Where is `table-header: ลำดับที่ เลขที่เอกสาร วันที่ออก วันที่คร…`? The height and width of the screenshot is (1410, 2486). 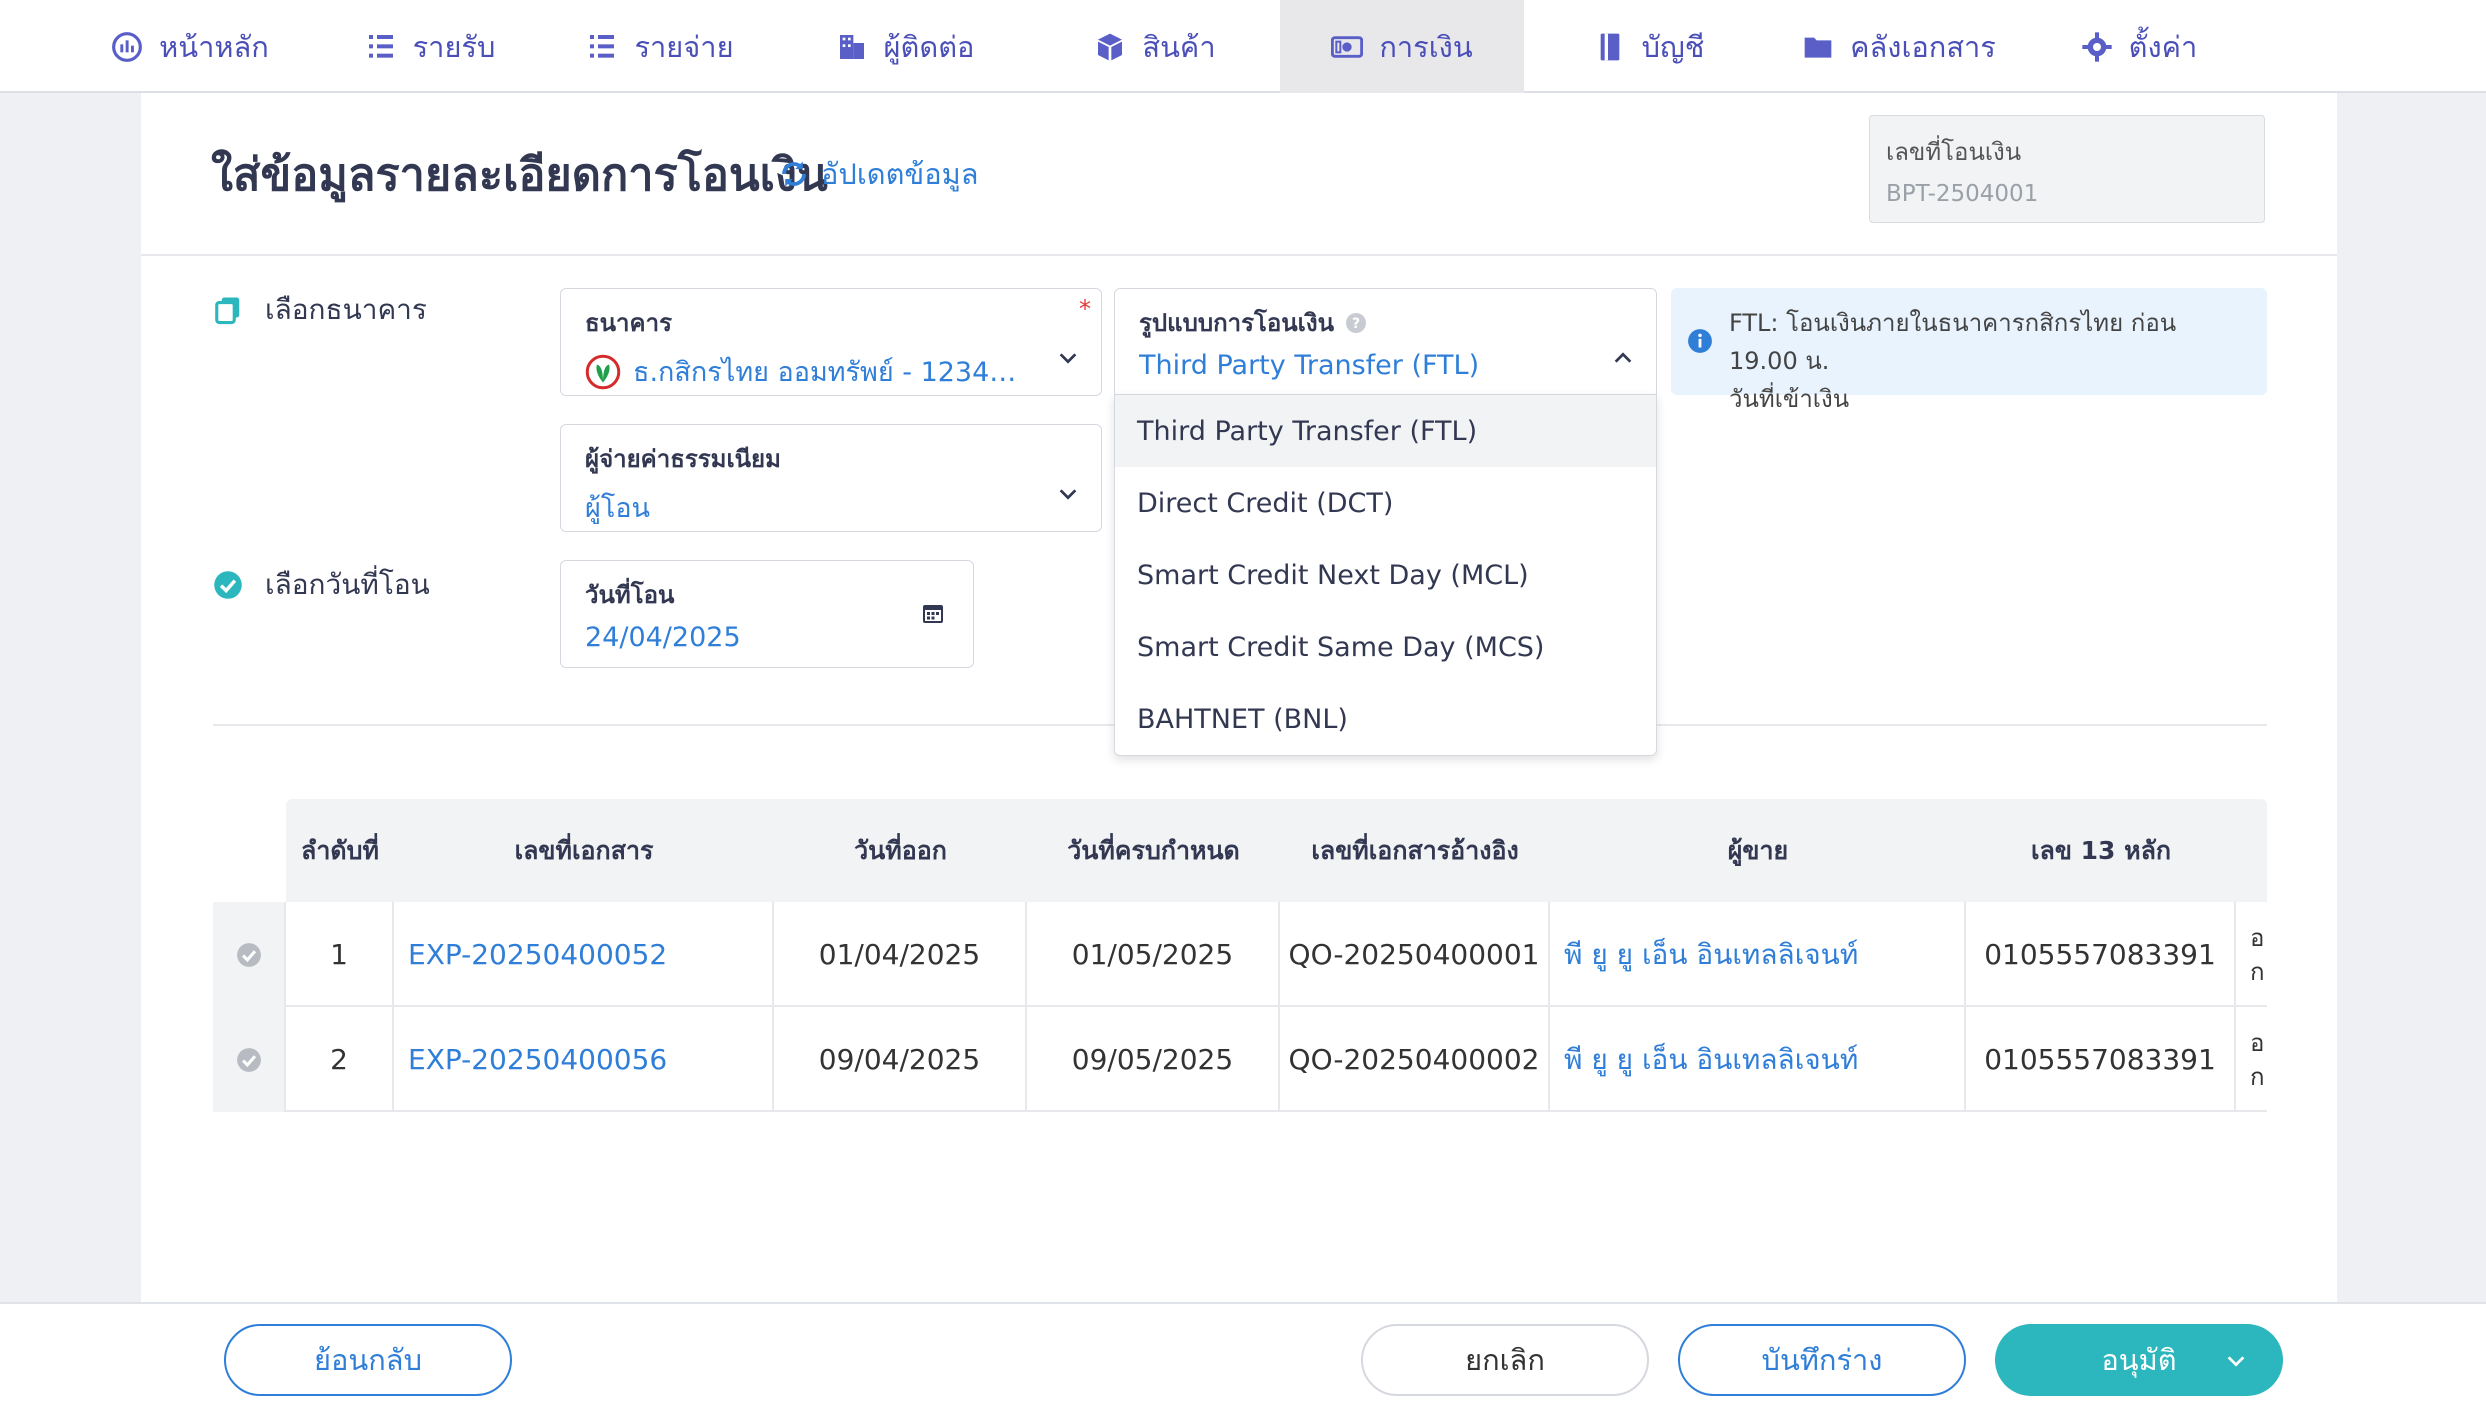 table-header: ลำดับที่ เลขที่เอกสาร วันที่ออก วันที่คร… is located at coordinates (1276, 850).